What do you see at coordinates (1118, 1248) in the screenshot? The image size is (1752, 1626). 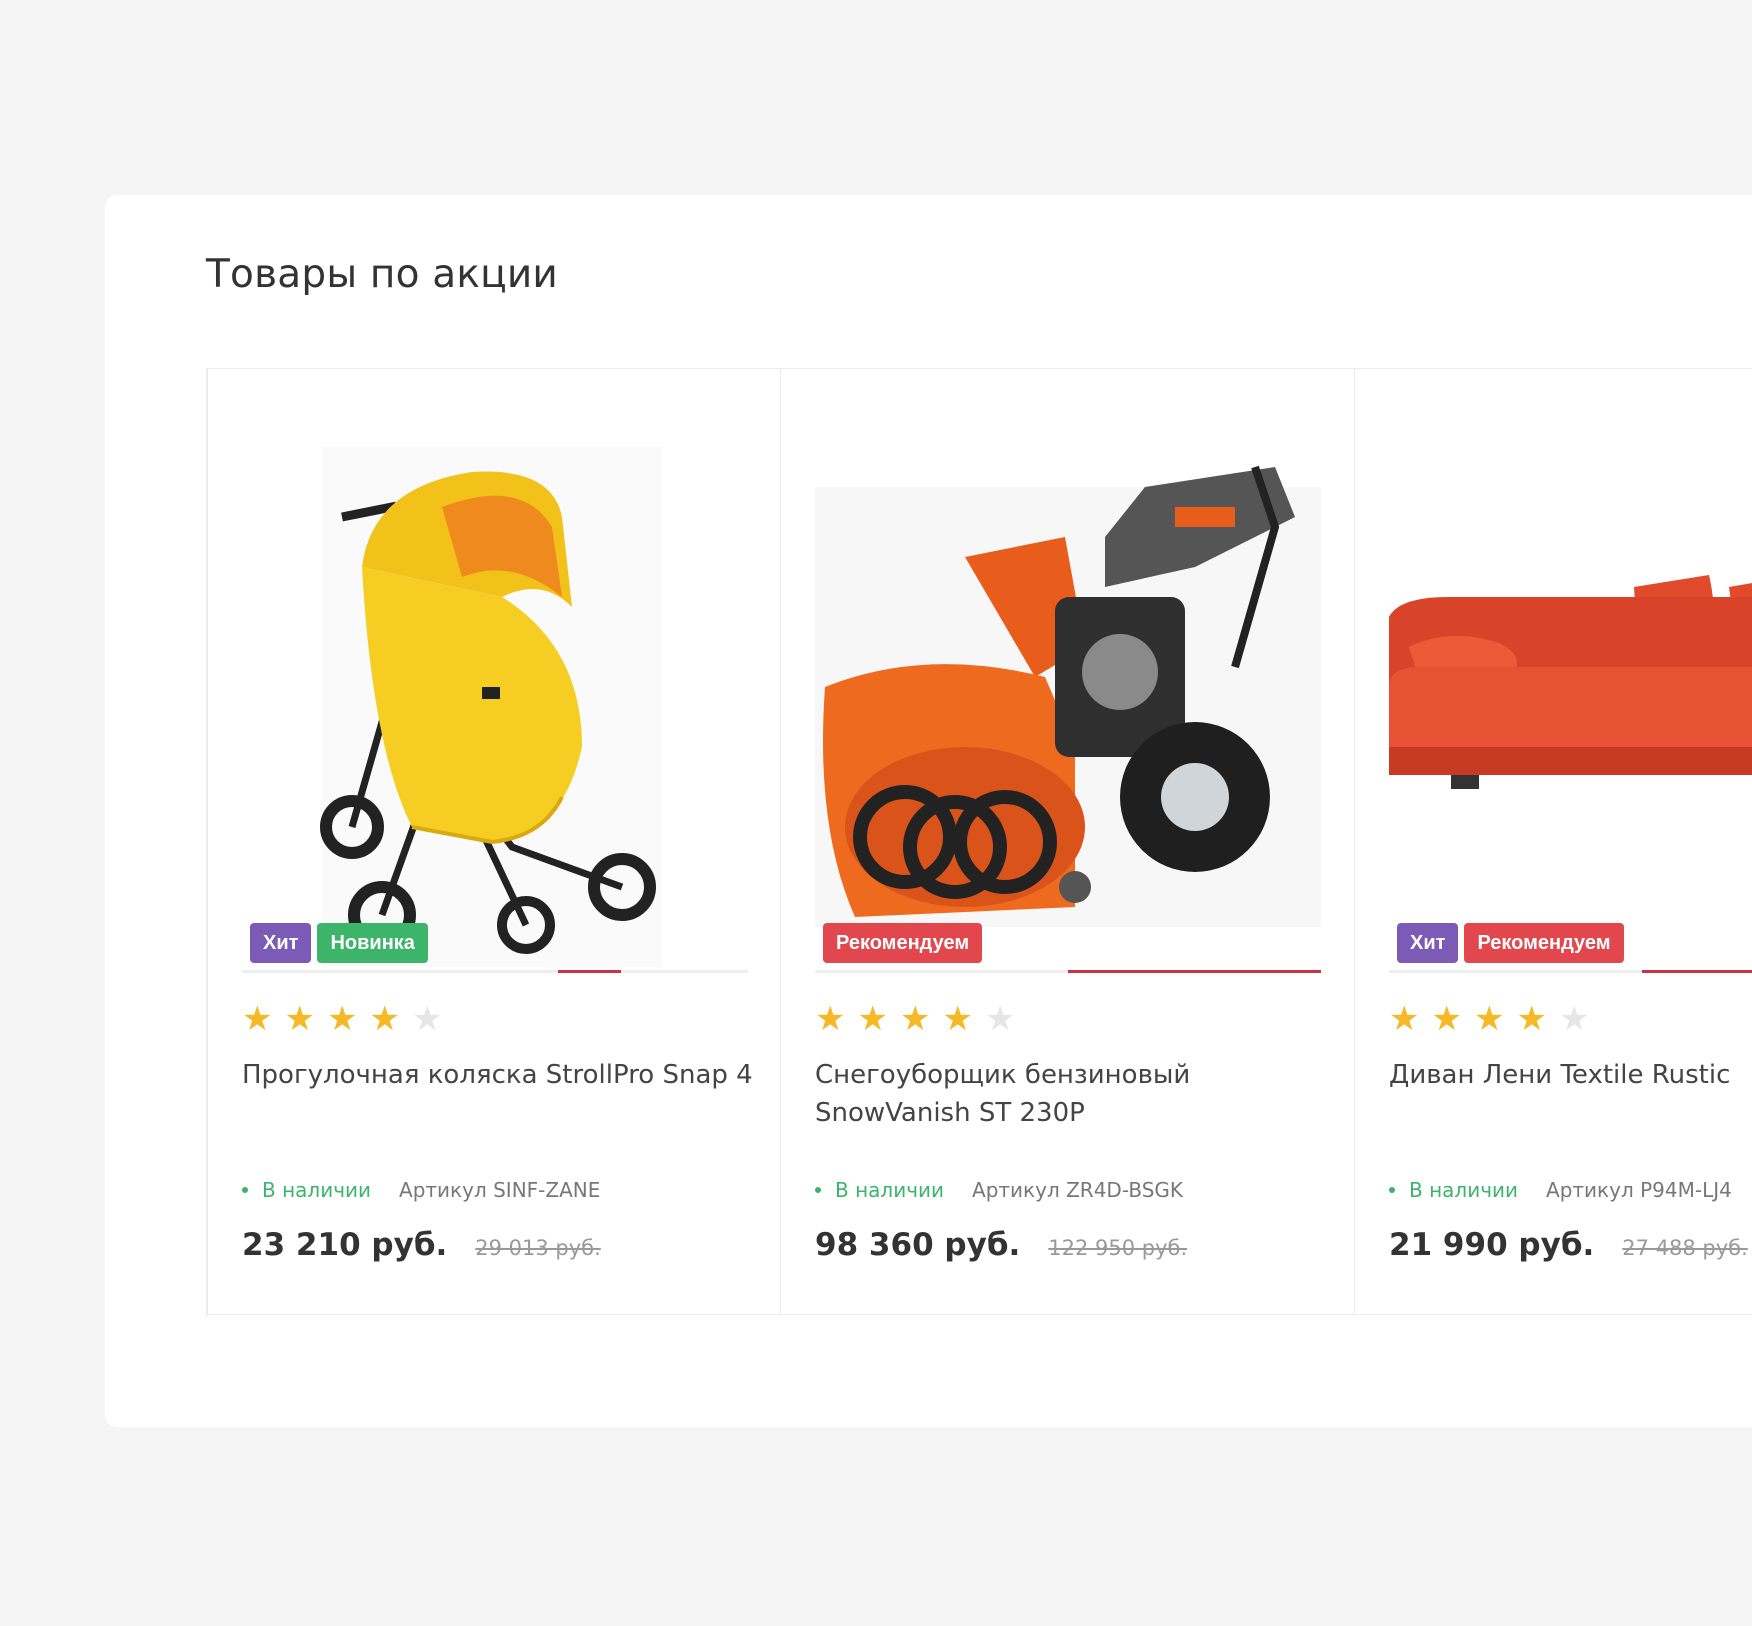 I see `old-price: 122 950 руб.` at bounding box center [1118, 1248].